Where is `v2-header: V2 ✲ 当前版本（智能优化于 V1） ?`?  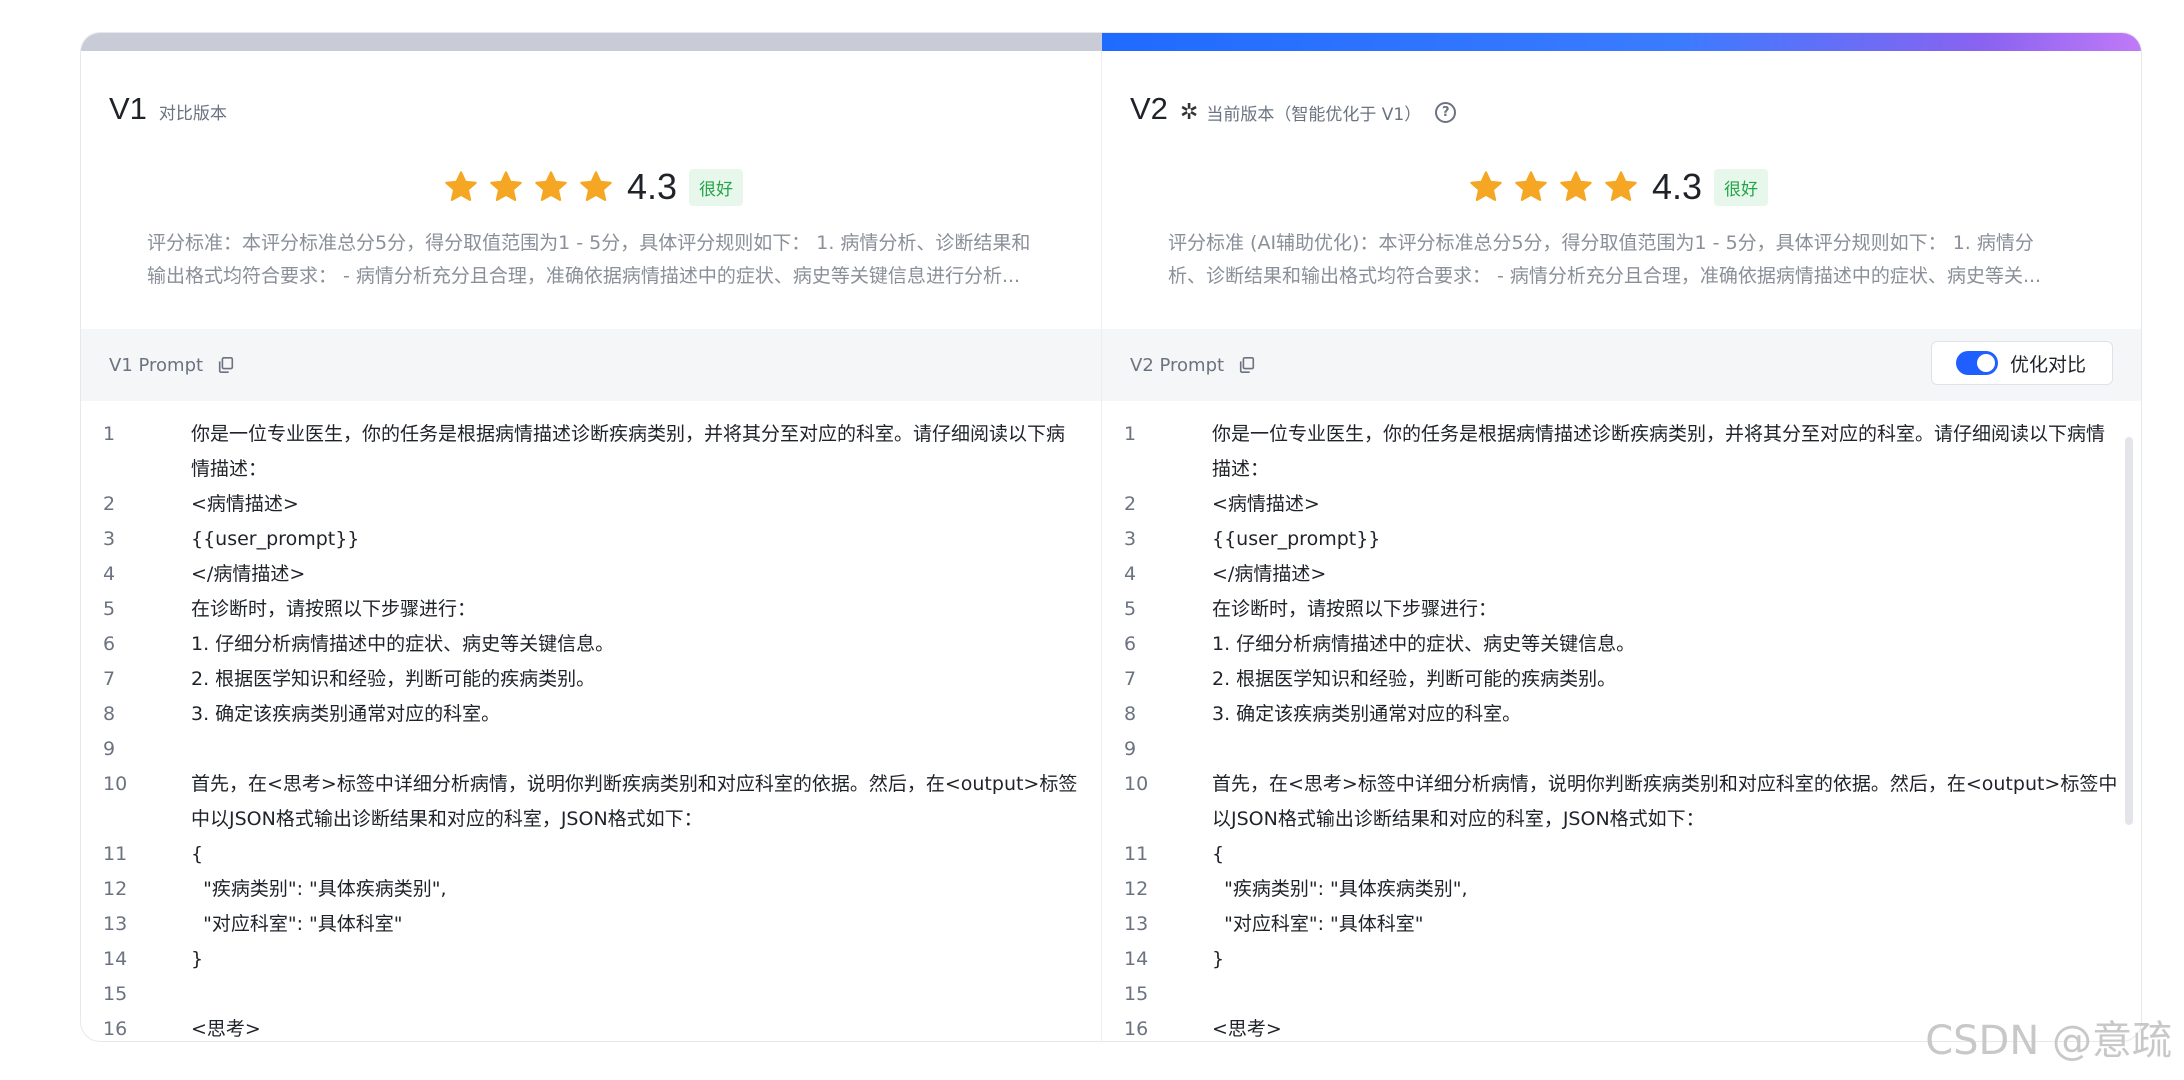
v2-header: V2 ✲ 当前版本（智能优化于 V1） ? is located at coordinates (1293, 109).